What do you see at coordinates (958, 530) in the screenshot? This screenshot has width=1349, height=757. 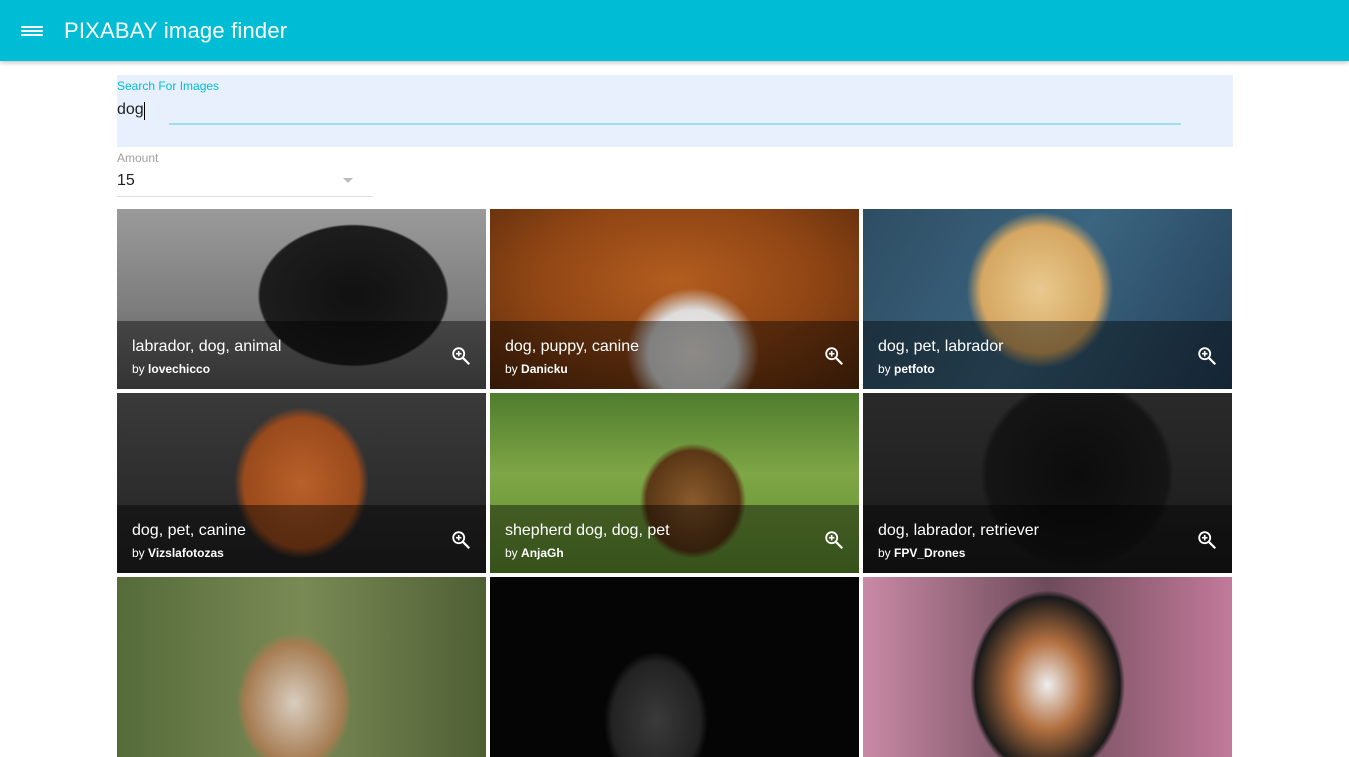 I see `tile-title: dog, labrador, retriever` at bounding box center [958, 530].